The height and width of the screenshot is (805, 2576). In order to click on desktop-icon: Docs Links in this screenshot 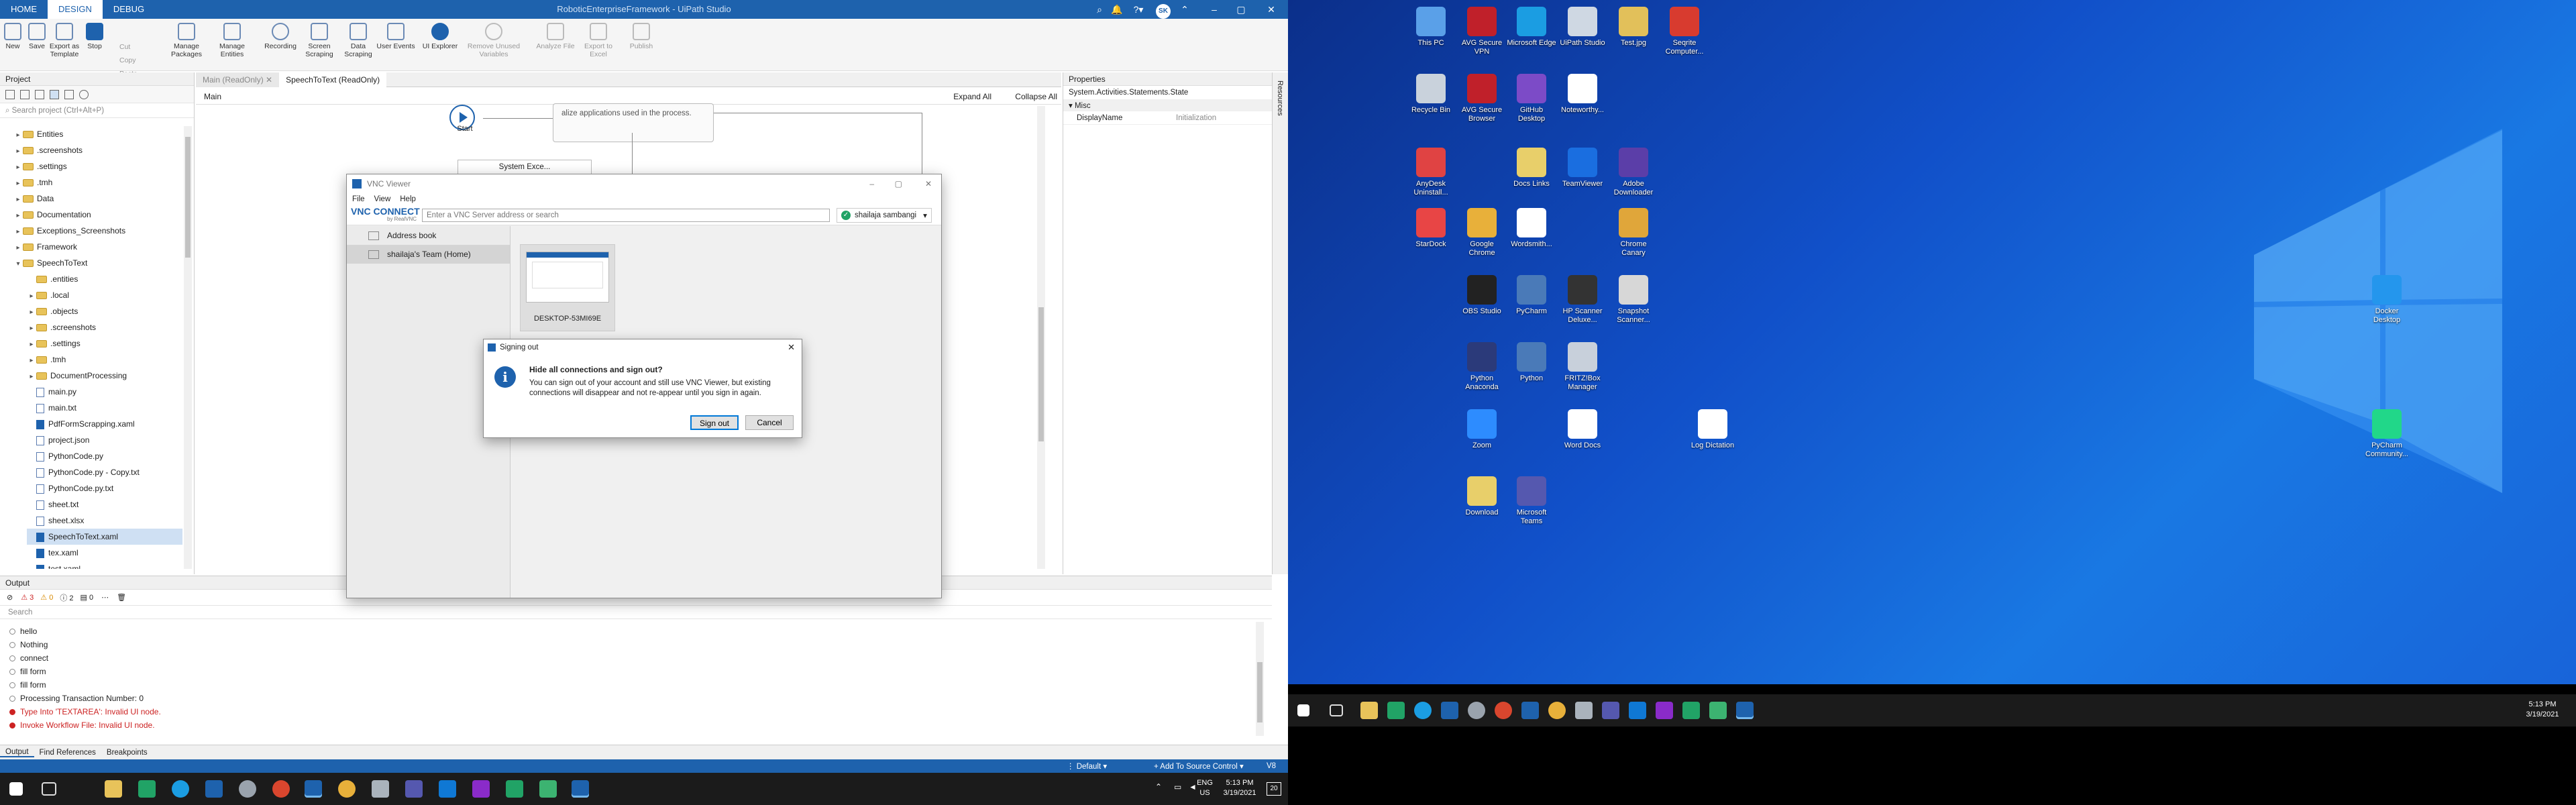, I will do `click(1531, 168)`.